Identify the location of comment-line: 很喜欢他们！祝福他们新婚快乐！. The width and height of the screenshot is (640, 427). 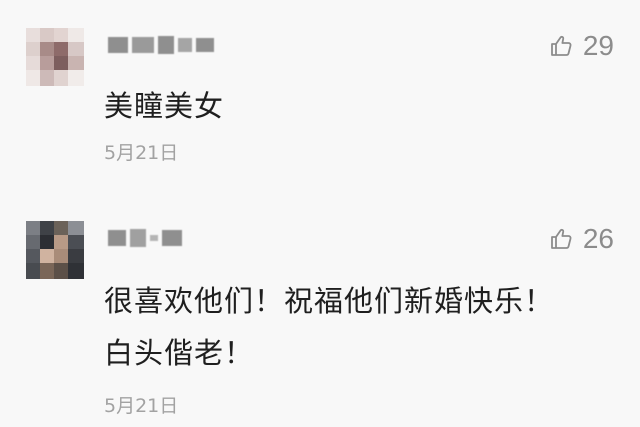
(329, 301).